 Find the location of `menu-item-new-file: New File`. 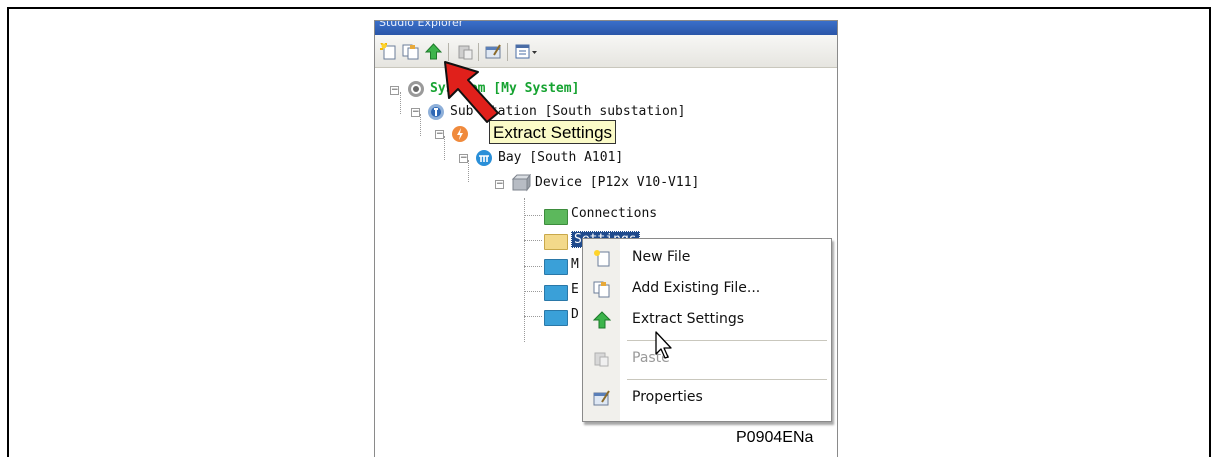

menu-item-new-file: New File is located at coordinates (707, 258).